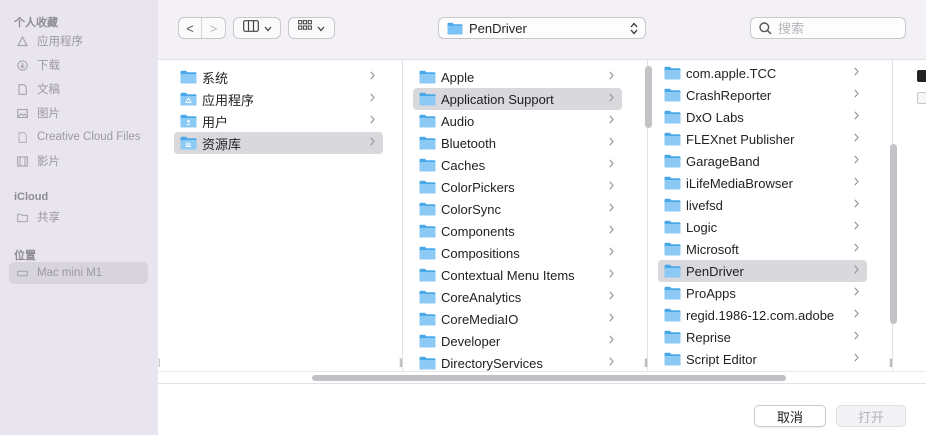 The height and width of the screenshot is (435, 926). I want to click on cancel-button: 取消, so click(790, 416).